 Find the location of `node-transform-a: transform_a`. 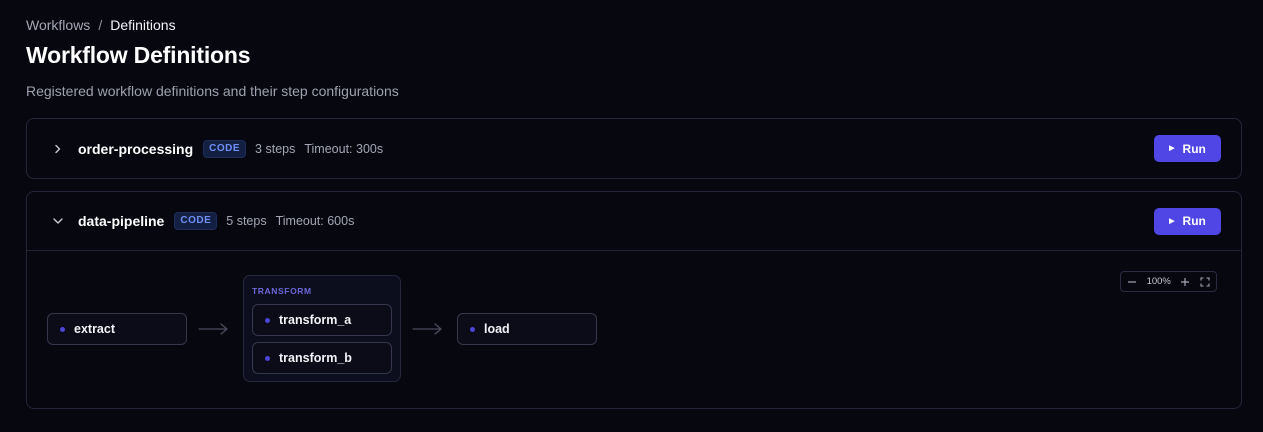

node-transform-a: transform_a is located at coordinates (322, 320).